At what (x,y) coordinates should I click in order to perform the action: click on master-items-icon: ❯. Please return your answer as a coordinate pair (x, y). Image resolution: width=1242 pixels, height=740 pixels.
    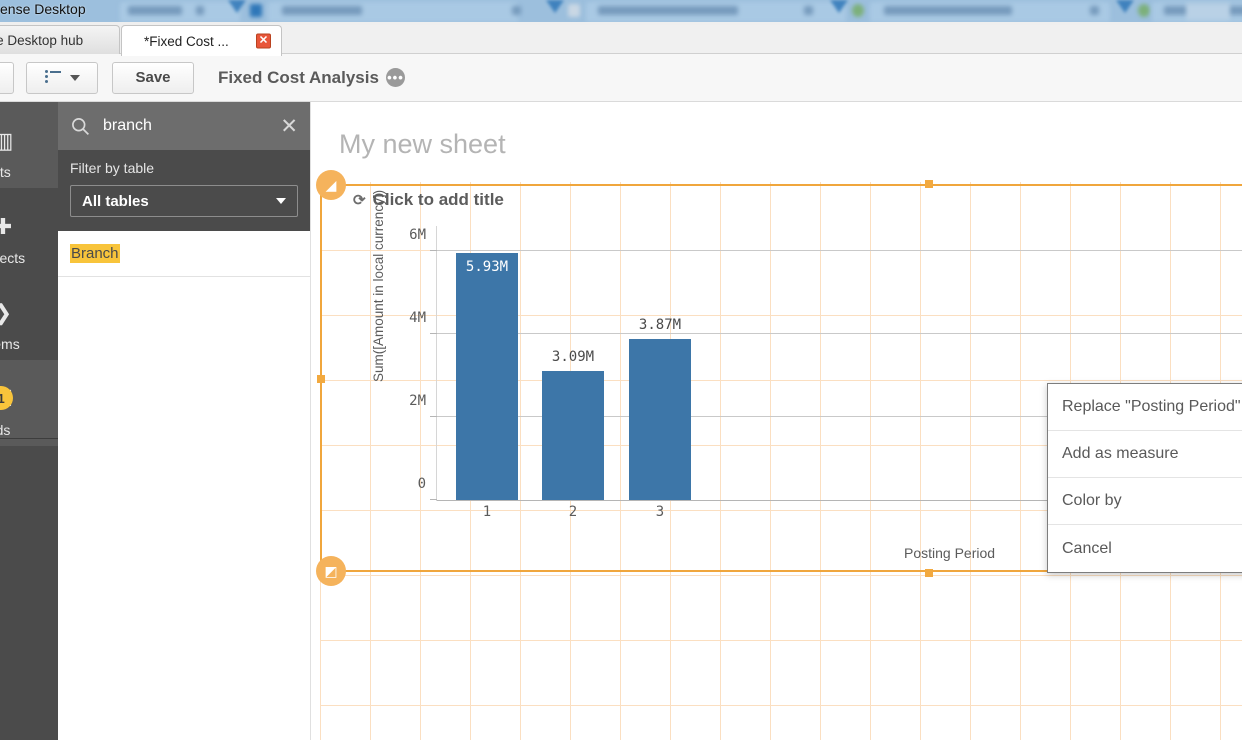
    Looking at the image, I should click on (6, 313).